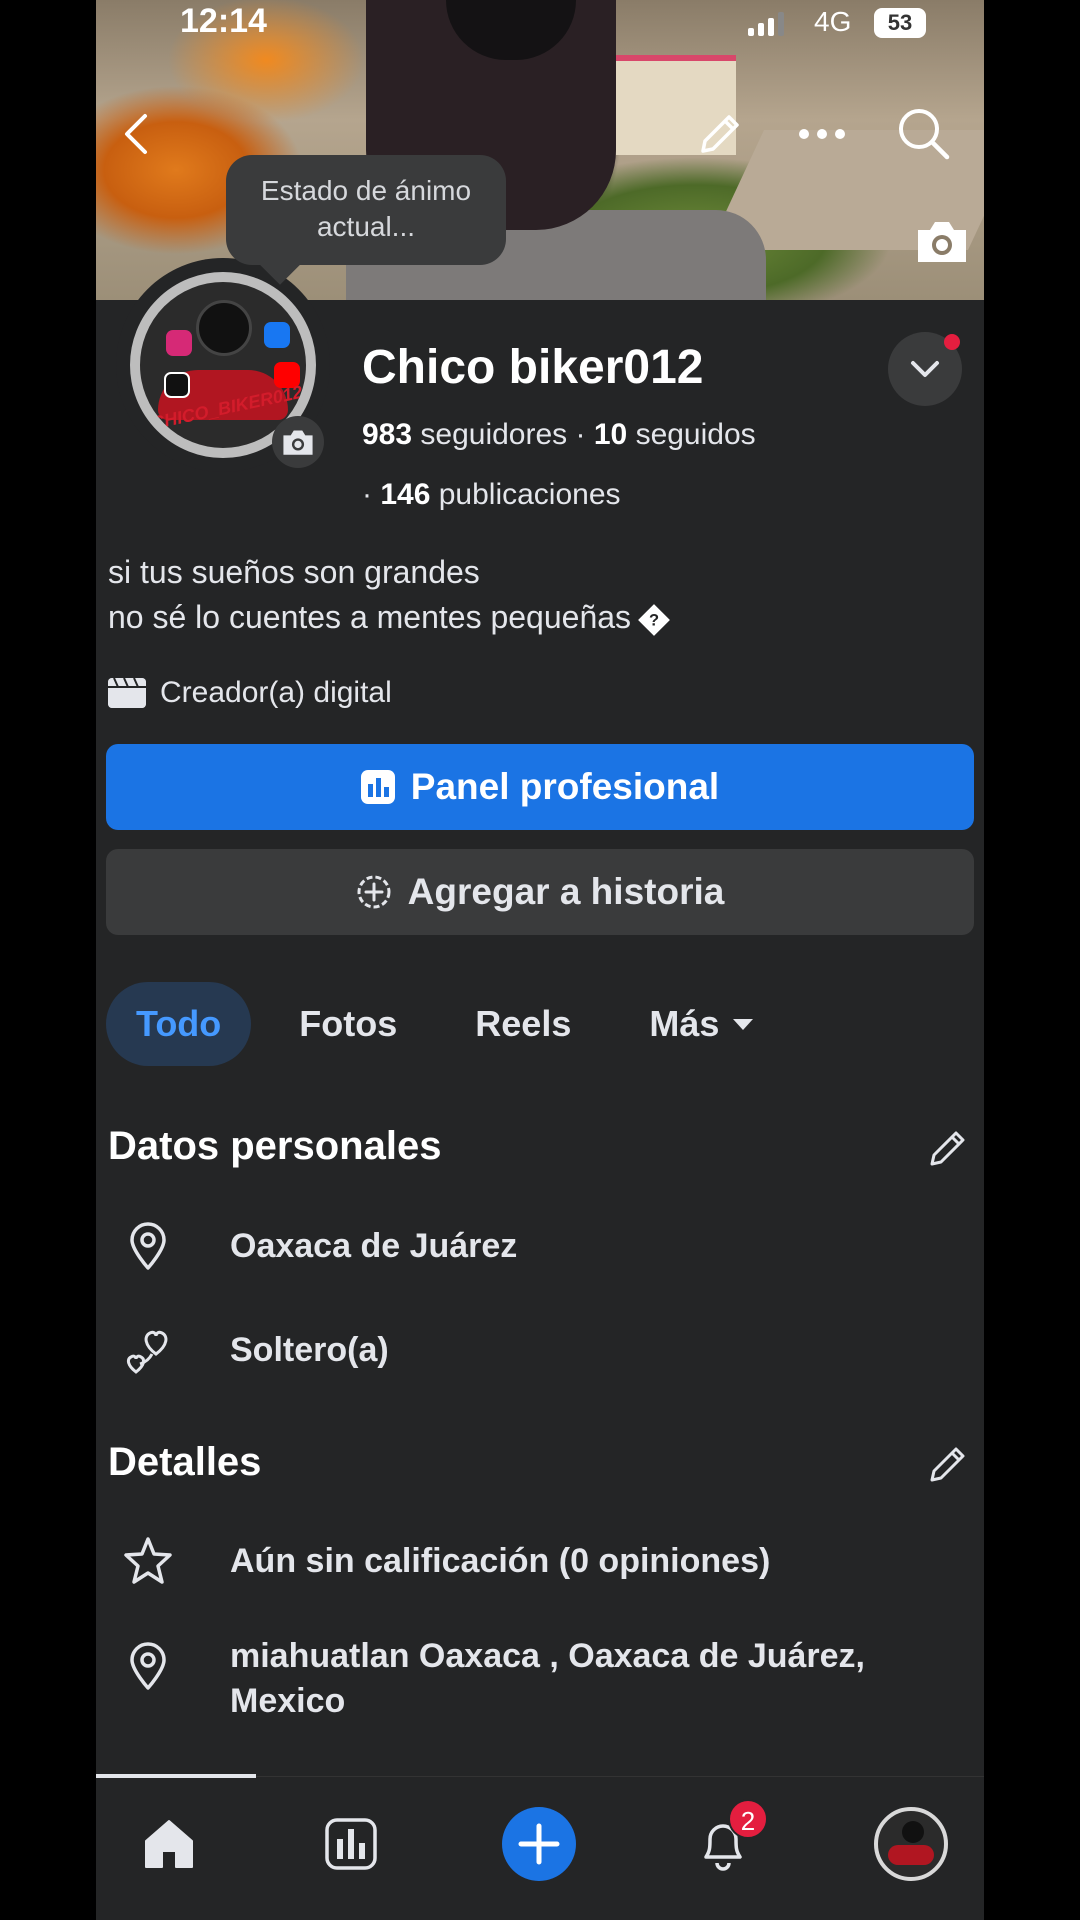 This screenshot has height=1920, width=1080. I want to click on chevron-left-icon, so click(136, 134).